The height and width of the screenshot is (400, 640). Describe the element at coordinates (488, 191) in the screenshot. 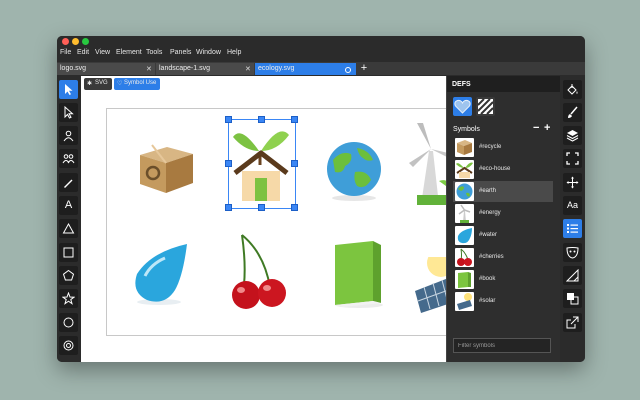

I see `symbol-item-label: #earth` at that location.